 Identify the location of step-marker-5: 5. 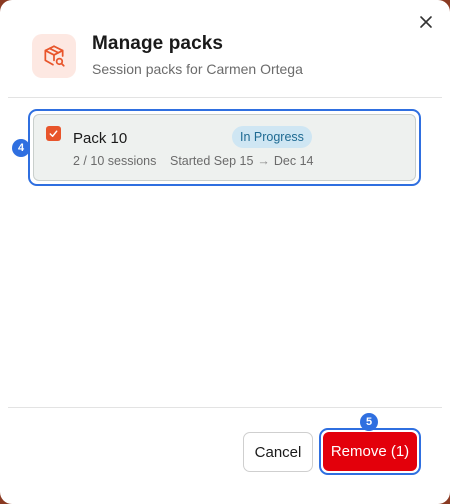
(369, 422).